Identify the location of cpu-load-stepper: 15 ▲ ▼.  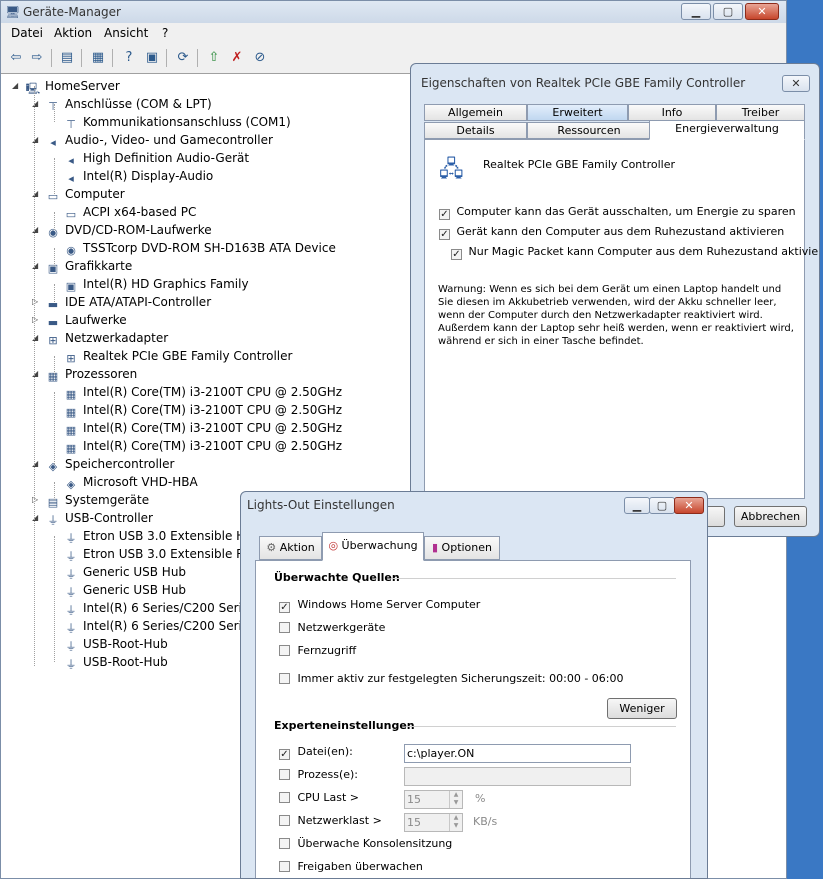
(433, 799).